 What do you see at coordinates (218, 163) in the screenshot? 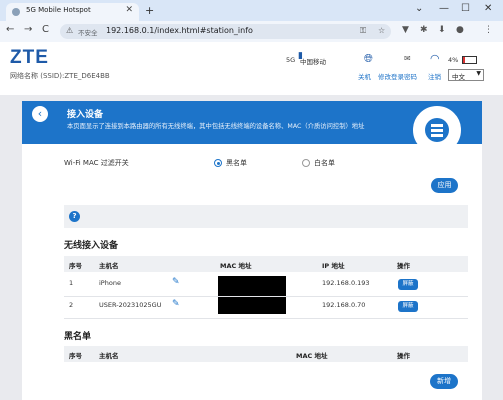
I see `blacklist-radio` at bounding box center [218, 163].